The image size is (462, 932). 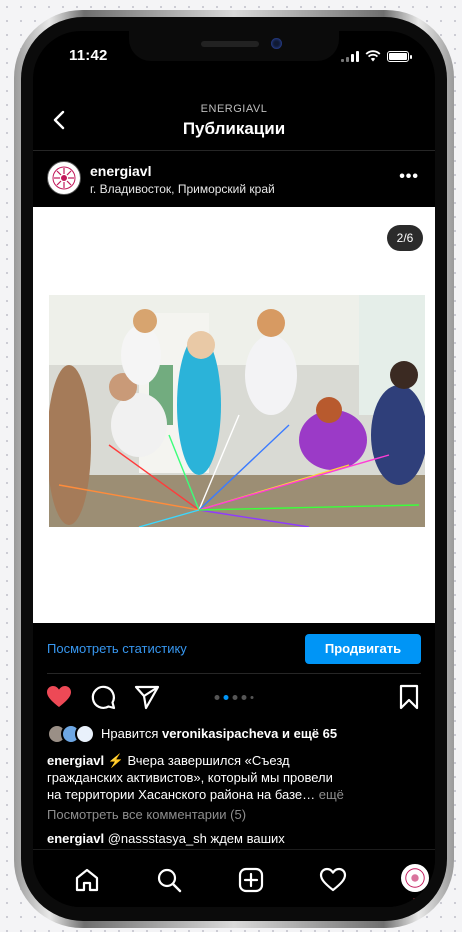 I want to click on promote-button: Продвигать, so click(x=363, y=649).